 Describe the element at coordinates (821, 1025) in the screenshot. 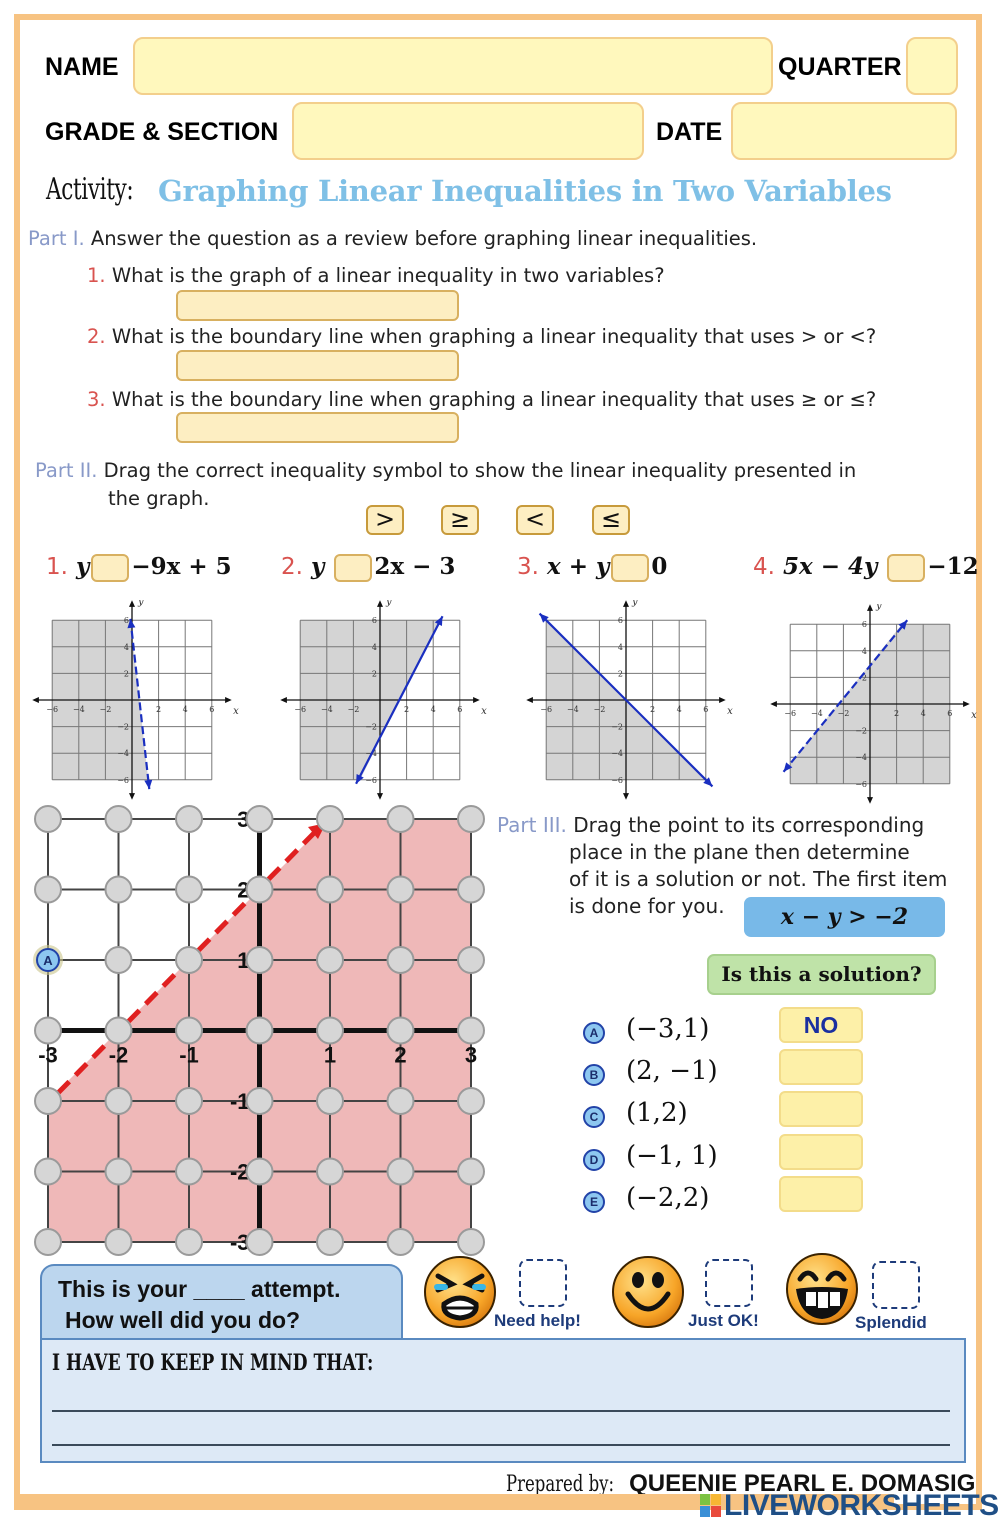

I see `point-a-answer: NO` at that location.